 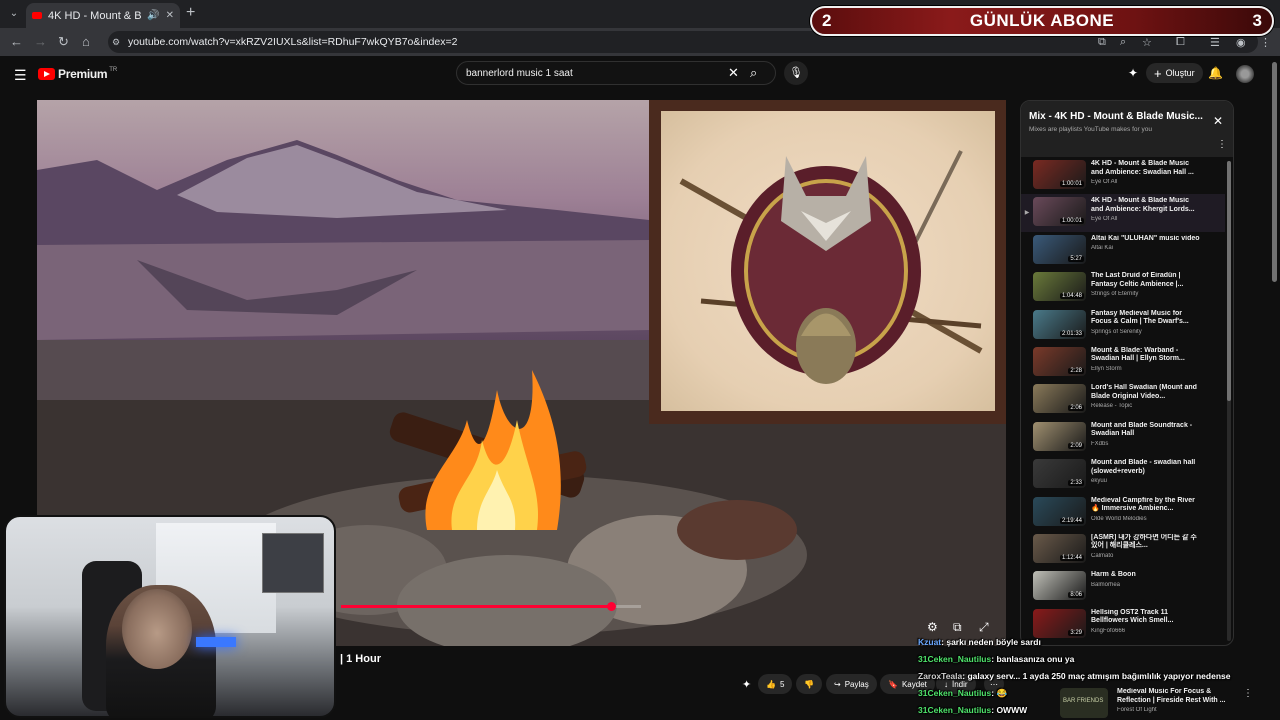 What do you see at coordinates (1071, 333) in the screenshot?
I see `playlist-duration: 2:01:33` at bounding box center [1071, 333].